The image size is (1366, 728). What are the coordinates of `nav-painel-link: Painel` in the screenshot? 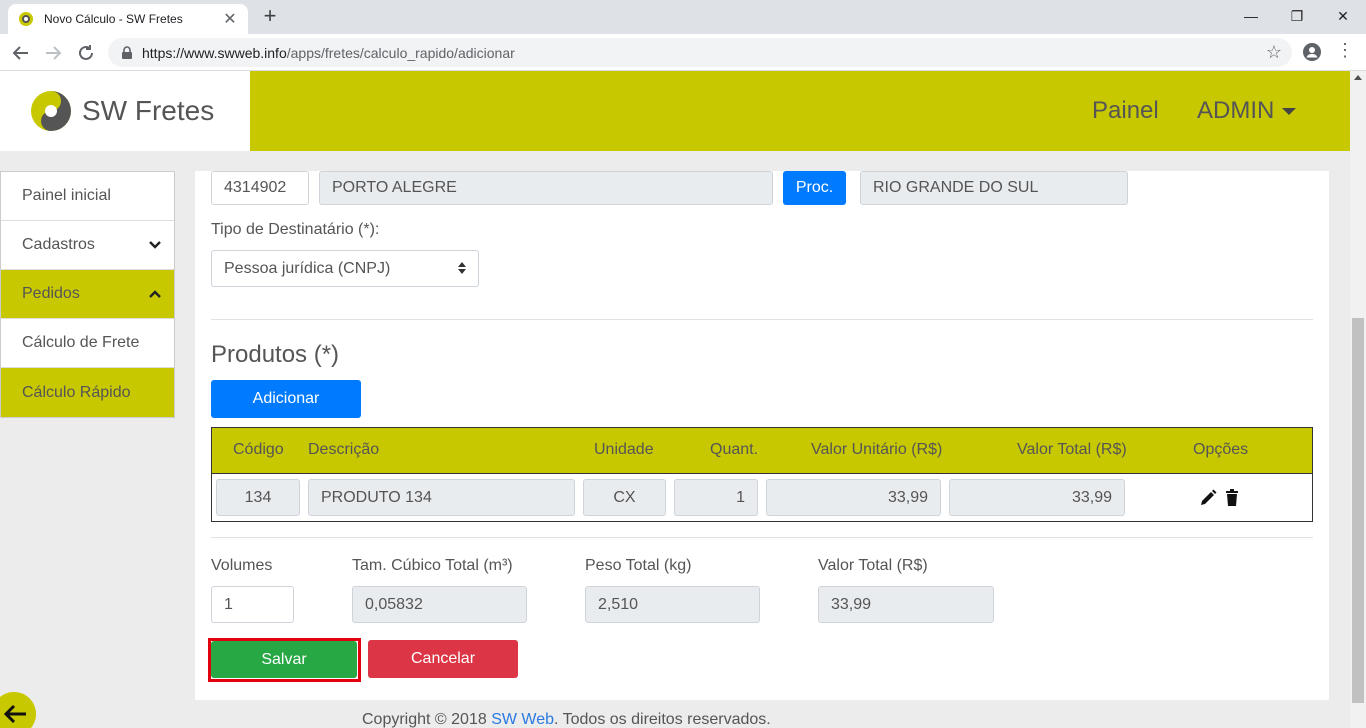 It's located at (1125, 111).